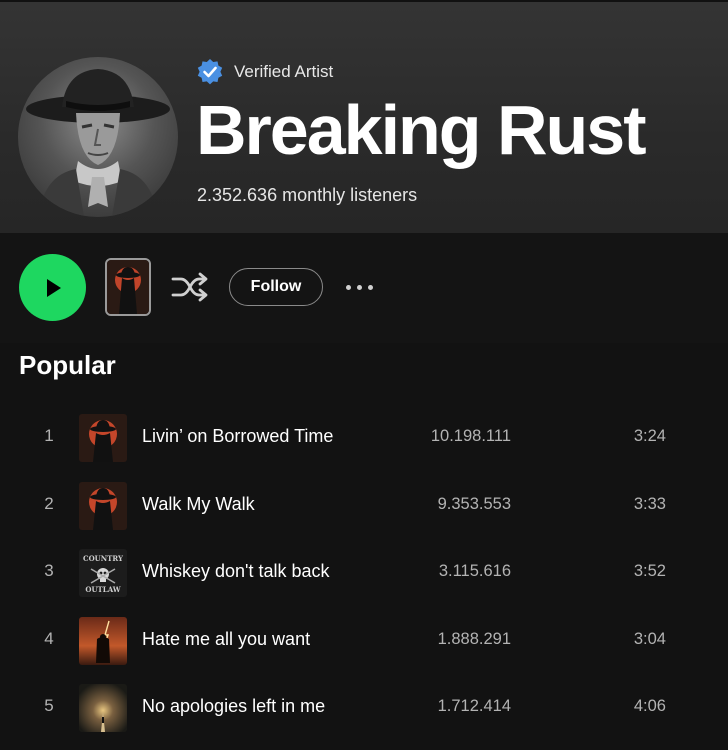 The height and width of the screenshot is (750, 728). What do you see at coordinates (49, 503) in the screenshot?
I see `track-number: 2` at bounding box center [49, 503].